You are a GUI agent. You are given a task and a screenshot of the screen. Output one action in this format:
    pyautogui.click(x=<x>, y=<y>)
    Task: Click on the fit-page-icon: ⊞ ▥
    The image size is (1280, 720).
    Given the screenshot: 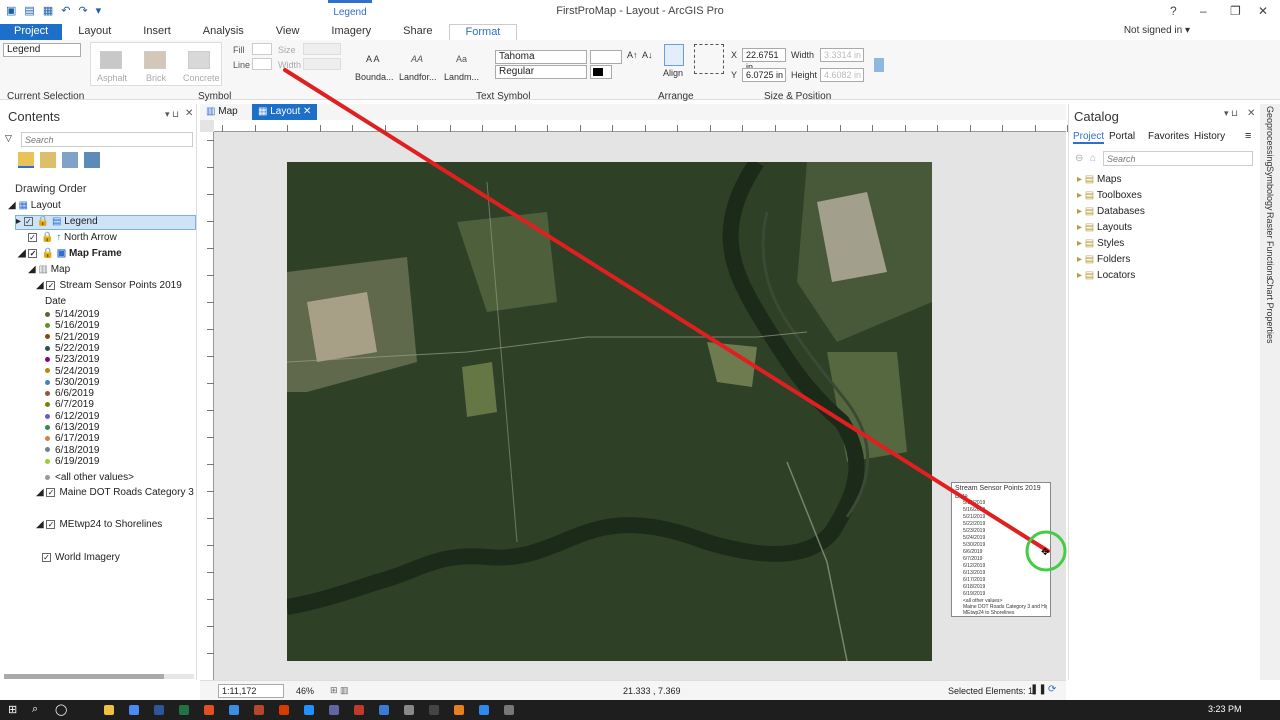 What is the action you would take?
    pyautogui.click(x=339, y=690)
    